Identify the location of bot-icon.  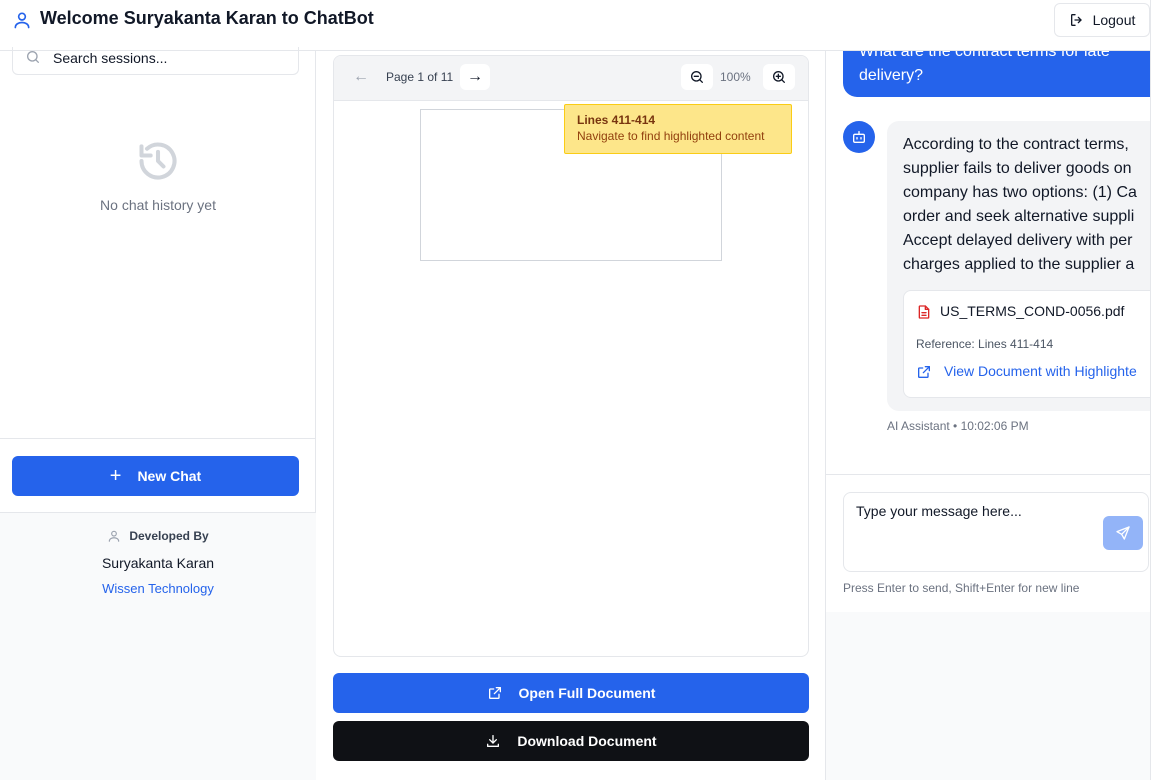
(859, 137).